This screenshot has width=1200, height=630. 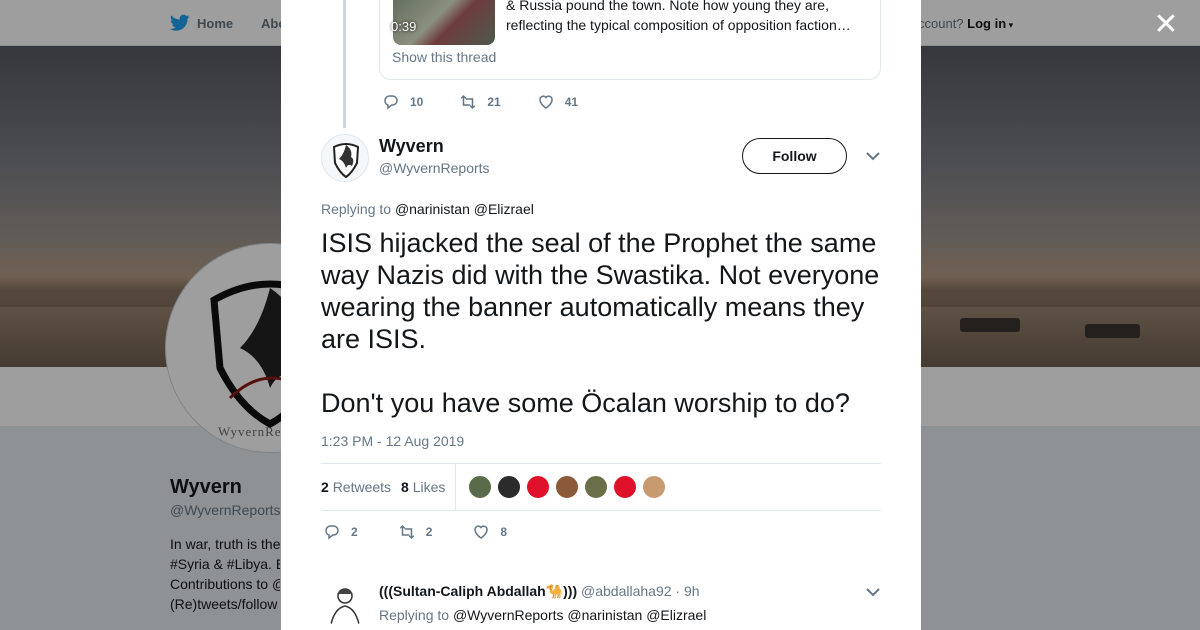 I want to click on like-count: 8, so click(x=504, y=532).